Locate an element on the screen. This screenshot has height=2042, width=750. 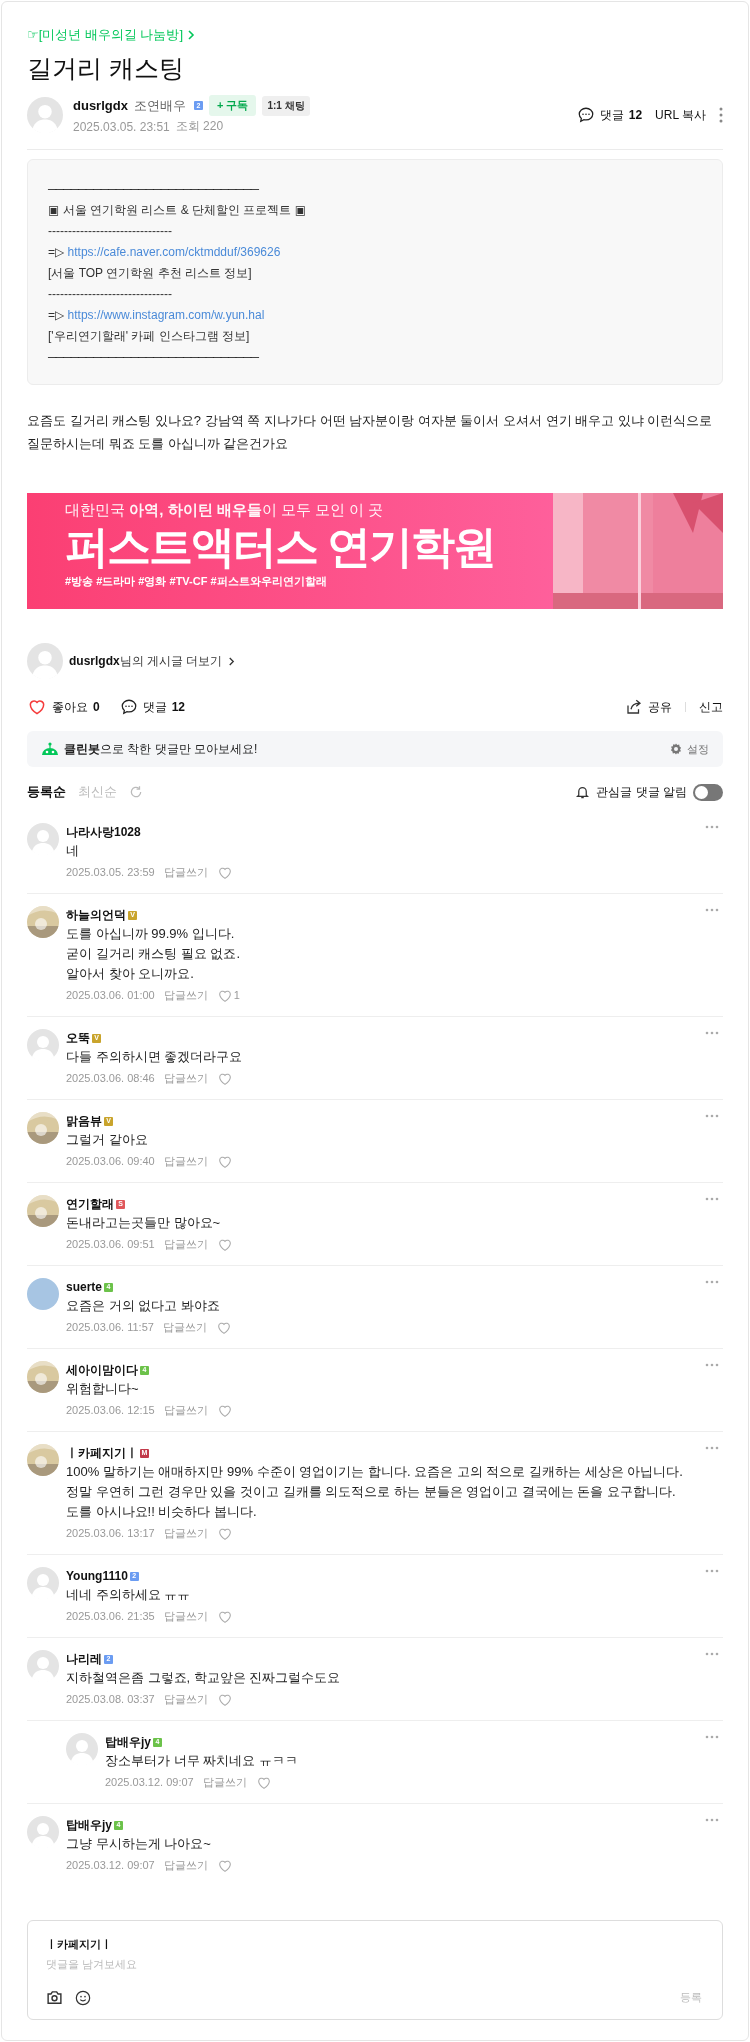
commenter-name: 연기할래 is located at coordinates (90, 1204).